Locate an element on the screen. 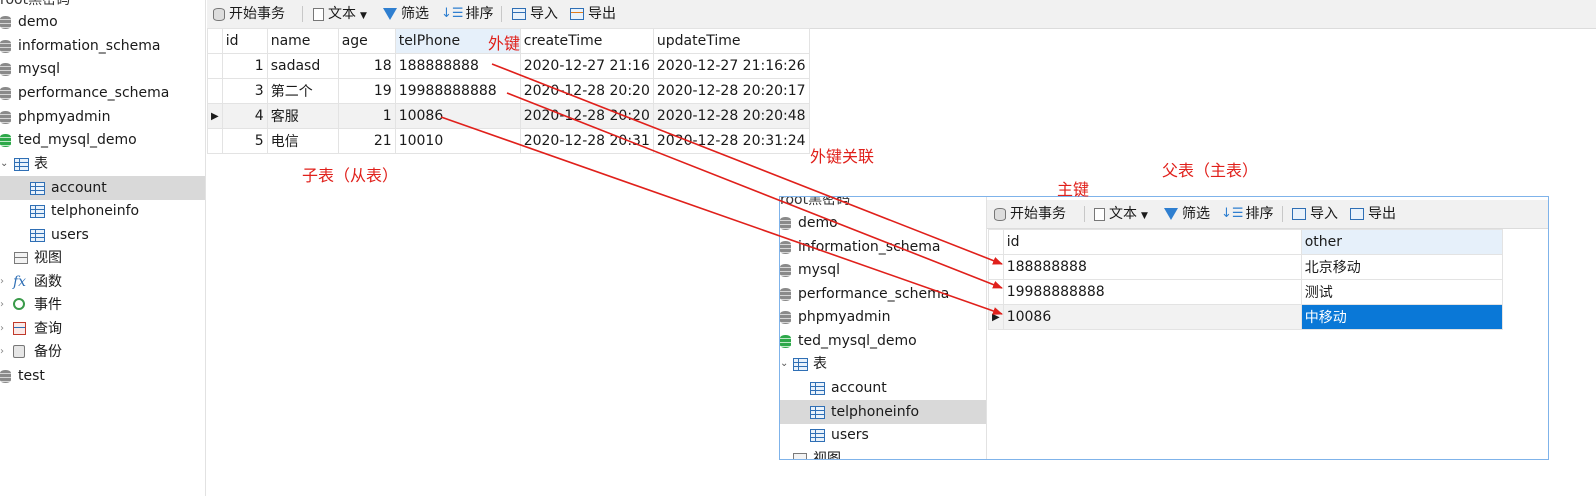 The image size is (1596, 496). tree-db-label: performance_schema is located at coordinates (94, 93).